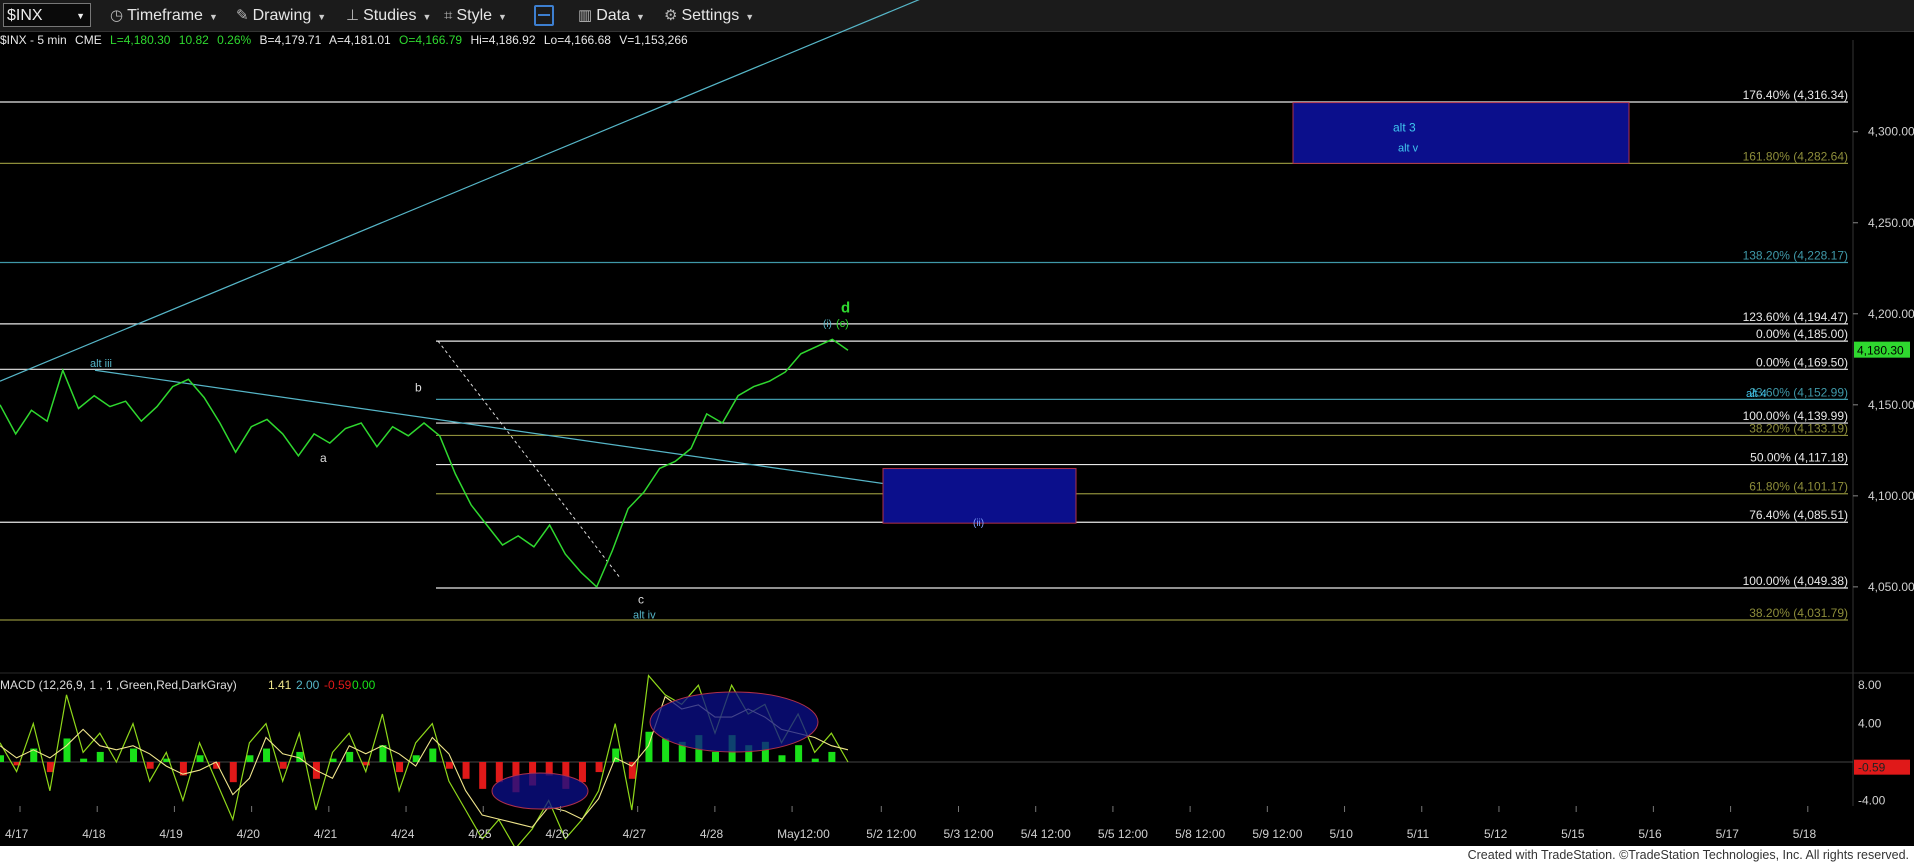 The height and width of the screenshot is (866, 1914). Describe the element at coordinates (644, 616) in the screenshot. I see `wave-label: alt iv` at that location.